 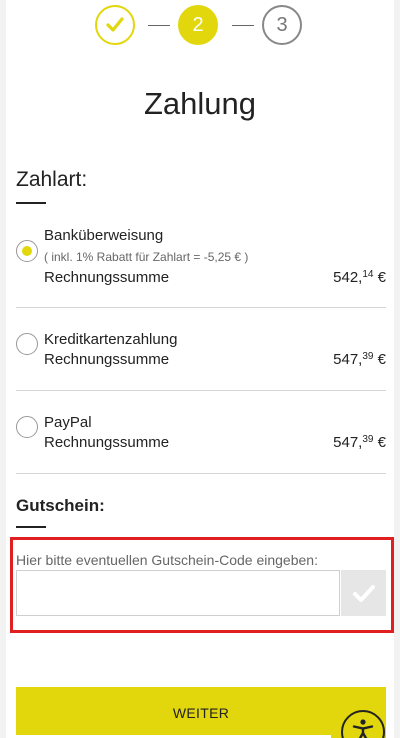 I want to click on radio-bank-transfer, so click(x=27, y=251).